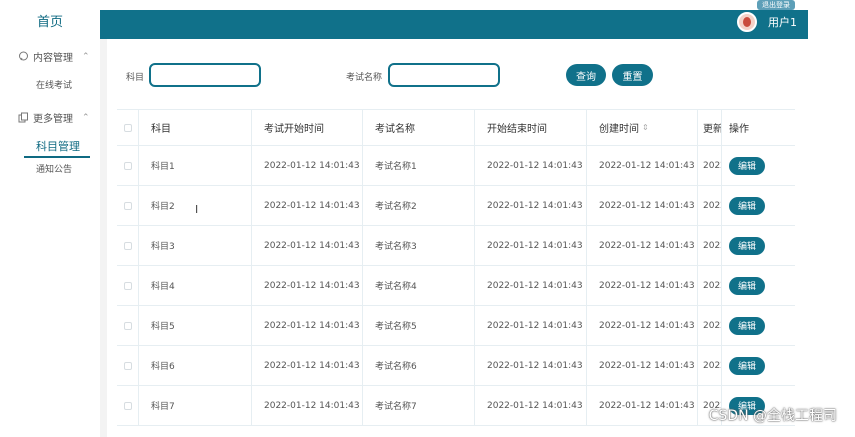 This screenshot has width=855, height=437. What do you see at coordinates (57, 148) in the screenshot?
I see `sidebar-item-subject-management: 科目管理` at bounding box center [57, 148].